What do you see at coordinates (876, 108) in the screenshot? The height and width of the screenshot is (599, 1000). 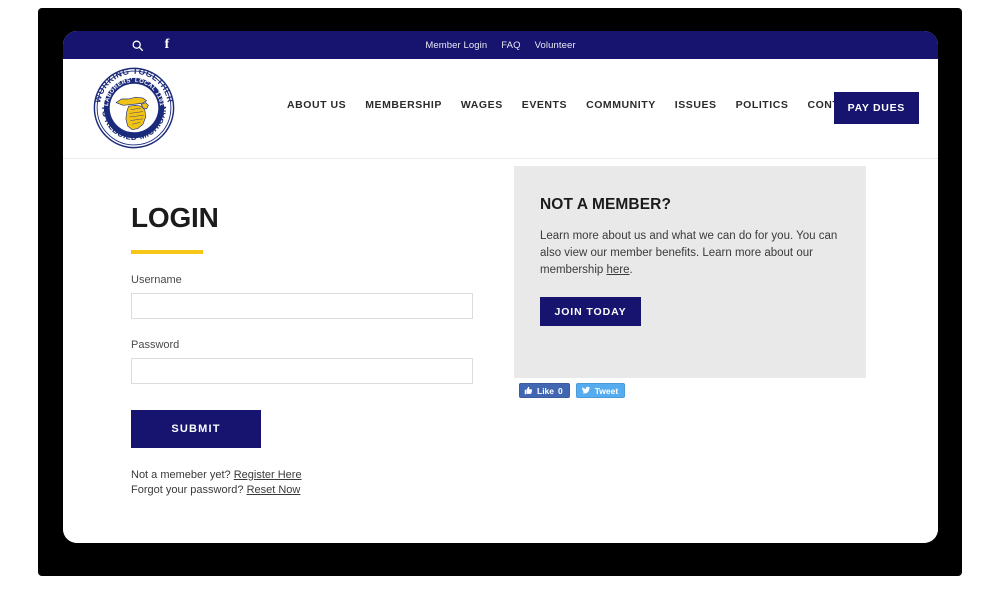 I see `pay-dues-button: PAY DUES` at bounding box center [876, 108].